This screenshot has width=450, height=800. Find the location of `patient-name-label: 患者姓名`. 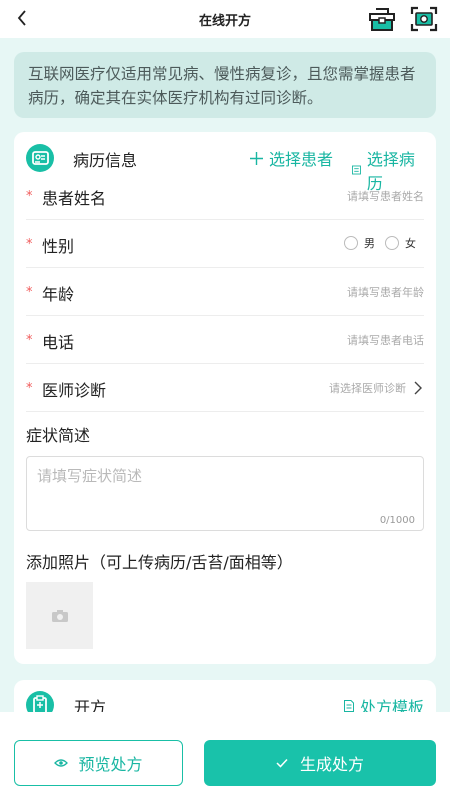

patient-name-label: 患者姓名 is located at coordinates (74, 198).